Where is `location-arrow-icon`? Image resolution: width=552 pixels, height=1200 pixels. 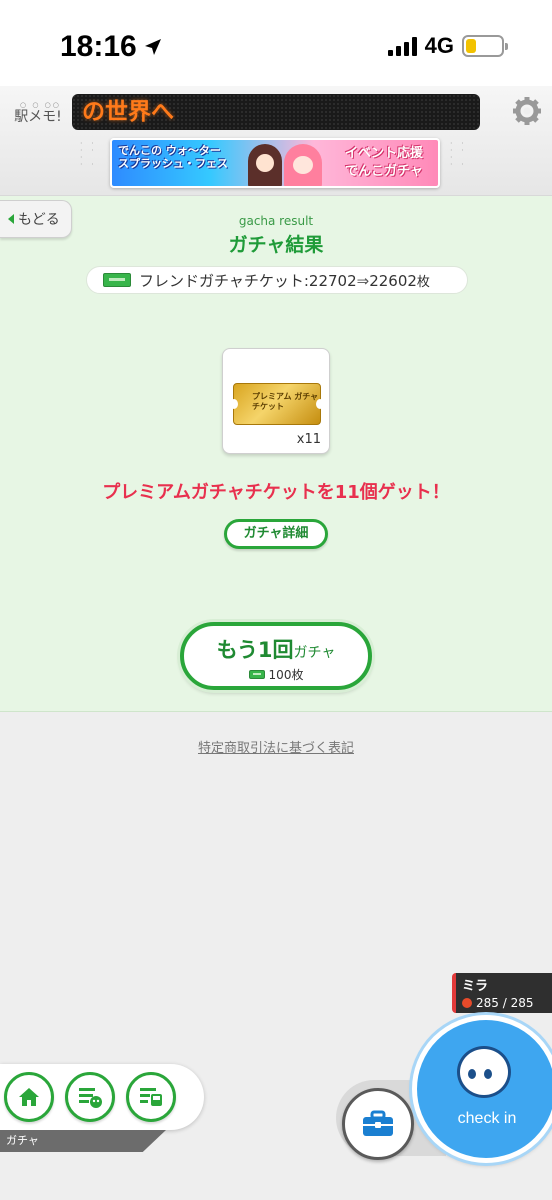 location-arrow-icon is located at coordinates (152, 47).